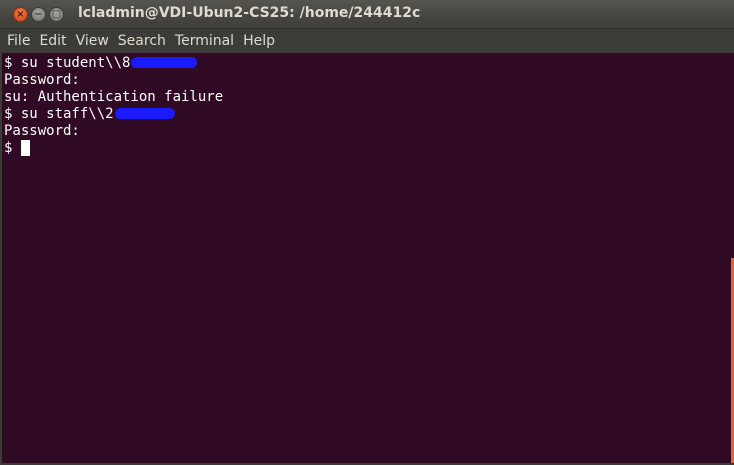  I want to click on menu-edit: Edit, so click(52, 41).